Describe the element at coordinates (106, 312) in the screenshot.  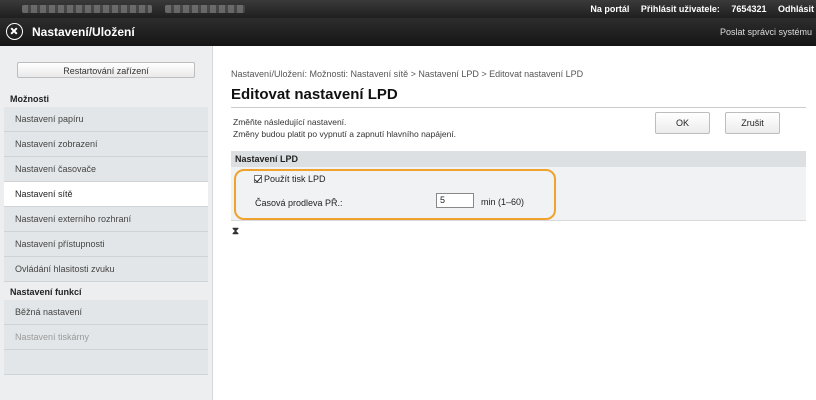
I see `sidebar-item-common: Běžná nastavení` at that location.